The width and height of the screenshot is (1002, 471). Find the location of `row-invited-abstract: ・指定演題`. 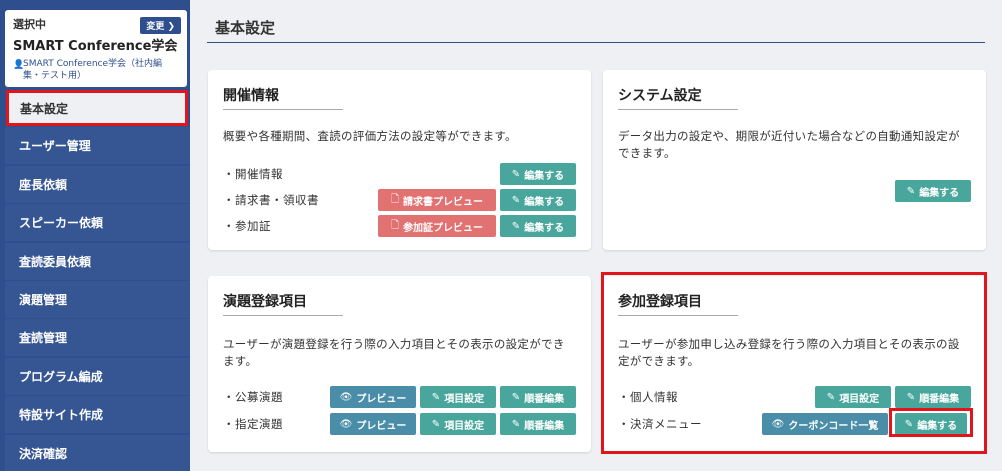

row-invited-abstract: ・指定演題 is located at coordinates (253, 424).